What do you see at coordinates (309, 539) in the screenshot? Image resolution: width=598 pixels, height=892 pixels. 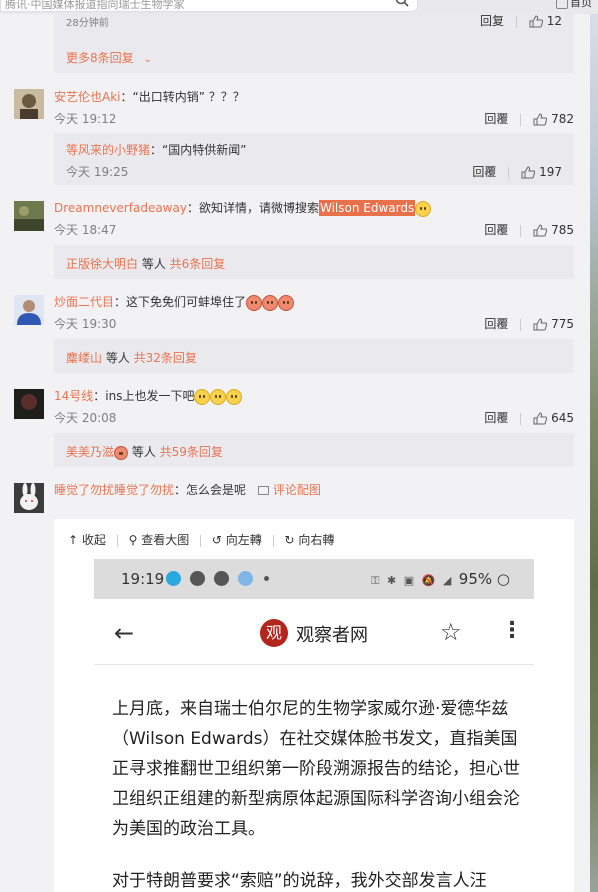 I see `rotate-right-button: ↻ 向右轉` at bounding box center [309, 539].